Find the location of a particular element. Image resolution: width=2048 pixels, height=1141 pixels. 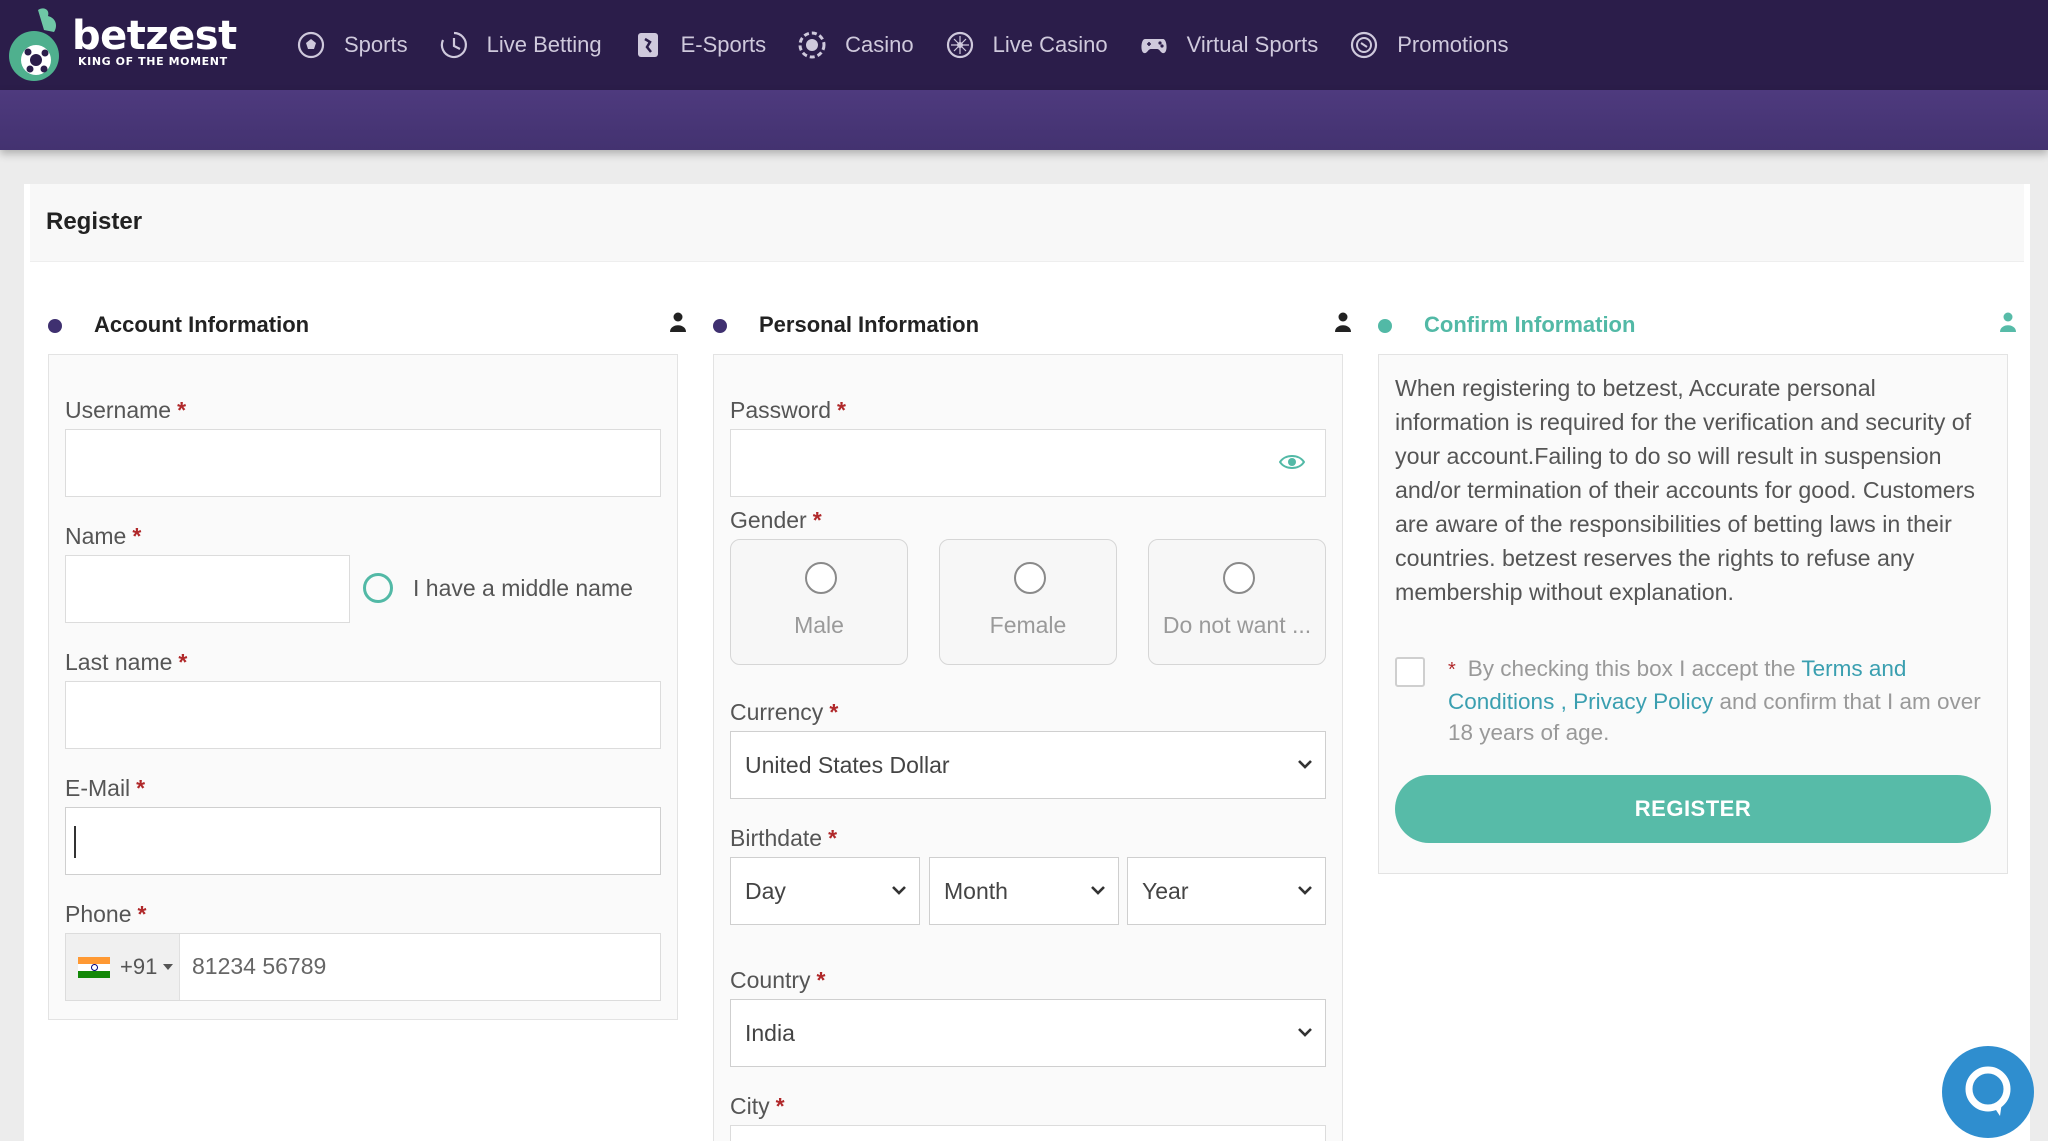

city-label: City * is located at coordinates (757, 1106).